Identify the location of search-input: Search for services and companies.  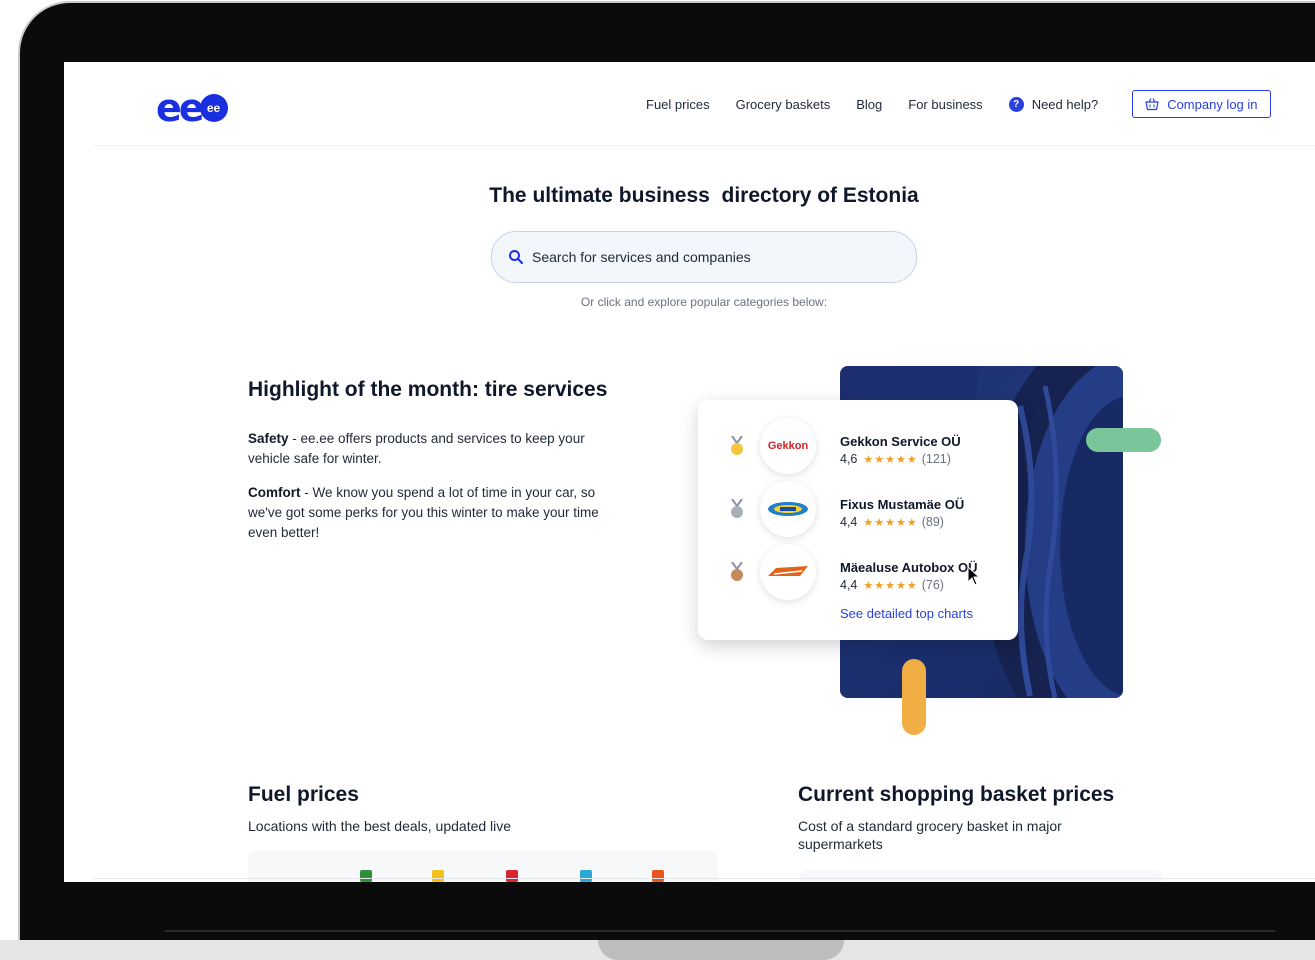
(704, 257).